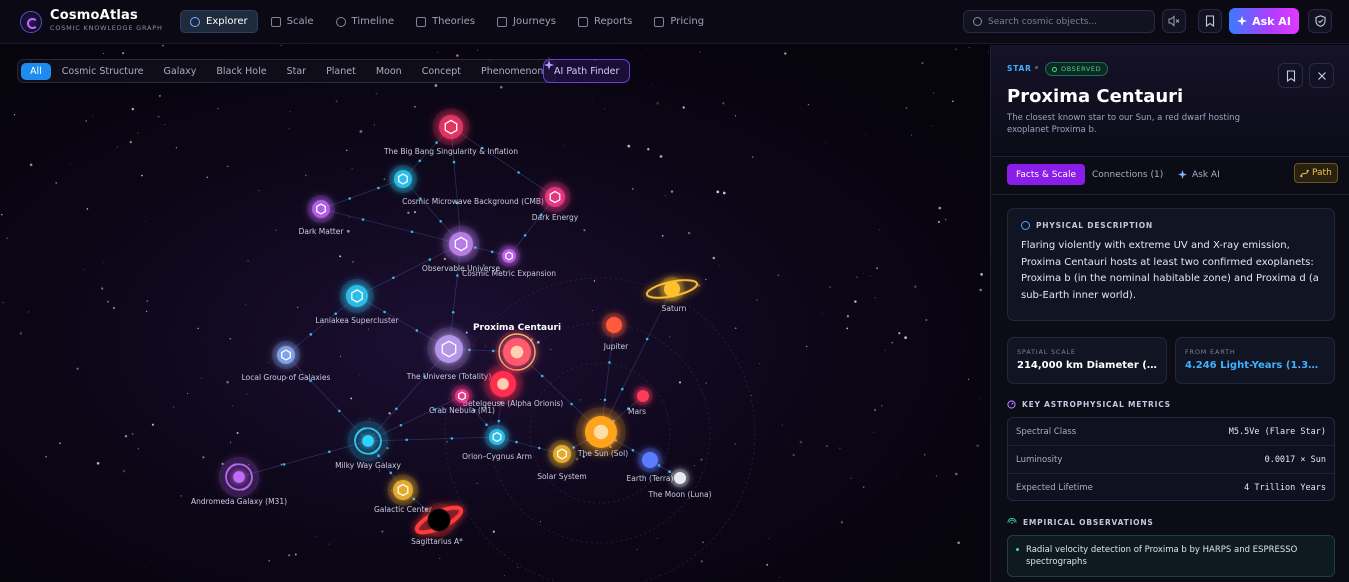  Describe the element at coordinates (219, 21) in the screenshot. I see `nav-explorer: Explorer` at that location.